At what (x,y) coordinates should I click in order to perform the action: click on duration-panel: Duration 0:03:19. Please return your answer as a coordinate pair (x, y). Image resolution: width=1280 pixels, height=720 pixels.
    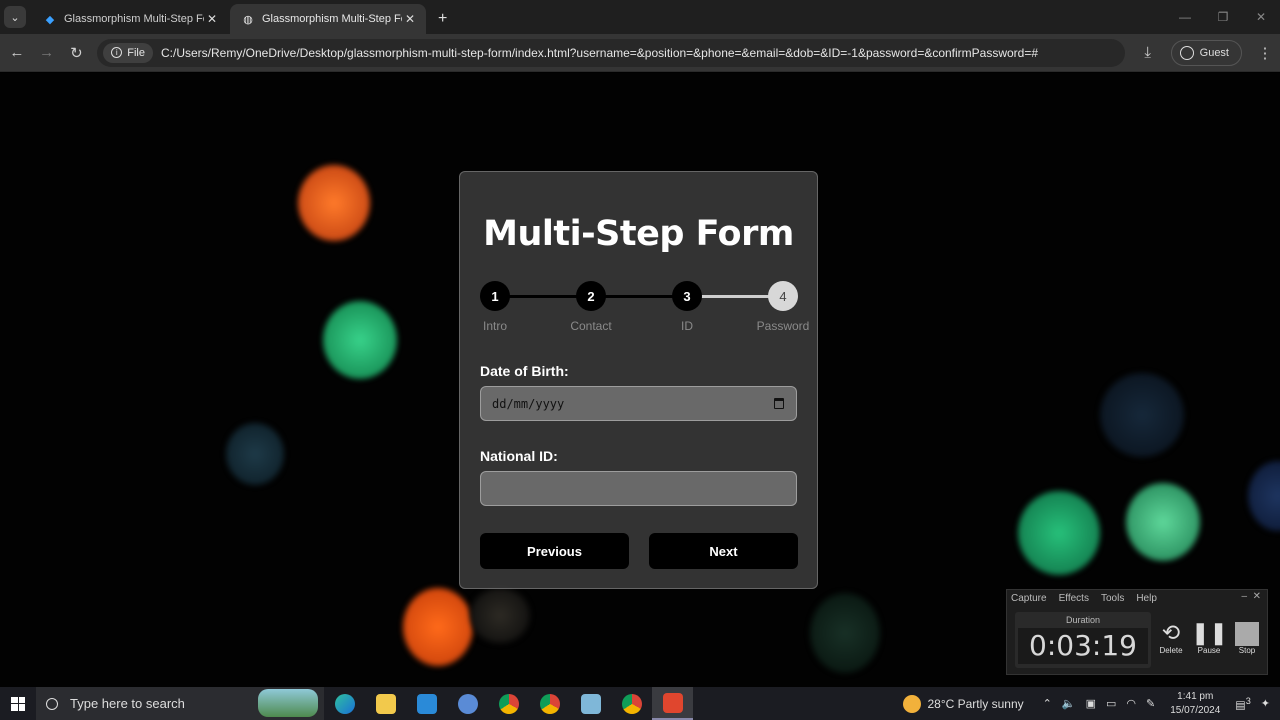
    Looking at the image, I should click on (1083, 640).